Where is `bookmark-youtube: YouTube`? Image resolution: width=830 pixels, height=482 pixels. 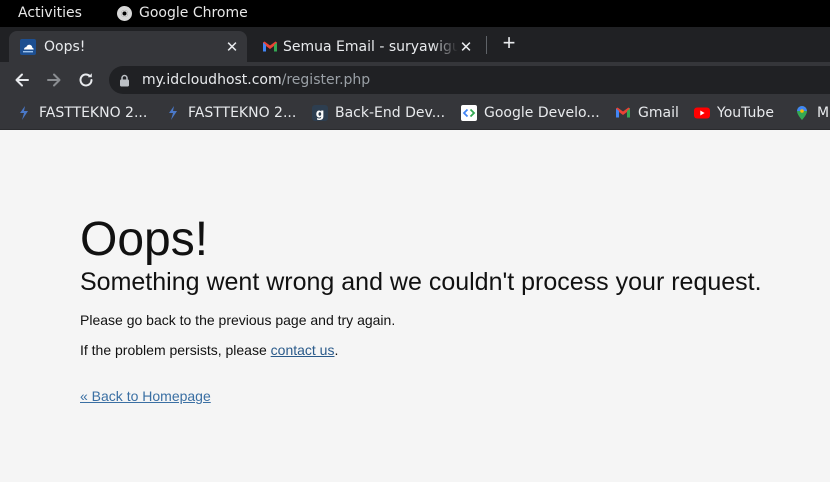 bookmark-youtube: YouTube is located at coordinates (734, 113).